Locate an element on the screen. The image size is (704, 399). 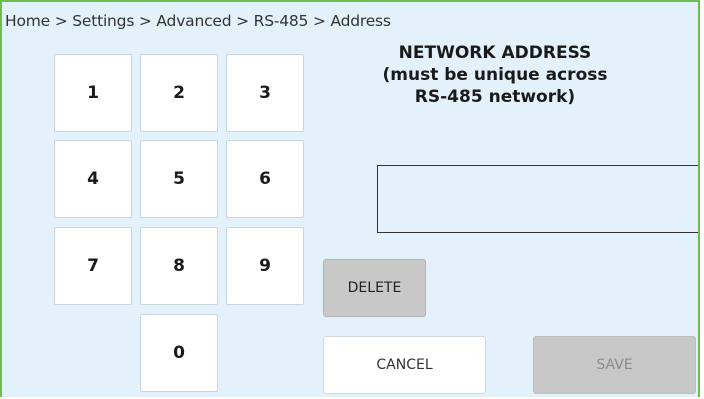
network-address-input is located at coordinates (537, 199).